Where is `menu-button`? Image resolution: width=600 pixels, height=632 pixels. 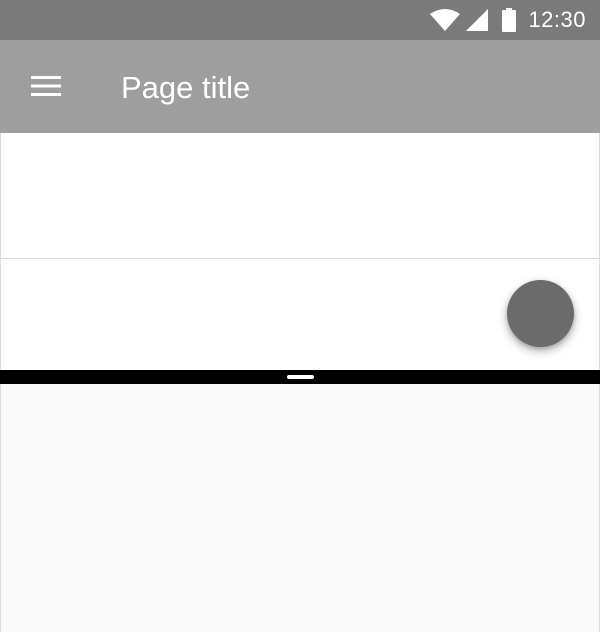
menu-button is located at coordinates (46, 88).